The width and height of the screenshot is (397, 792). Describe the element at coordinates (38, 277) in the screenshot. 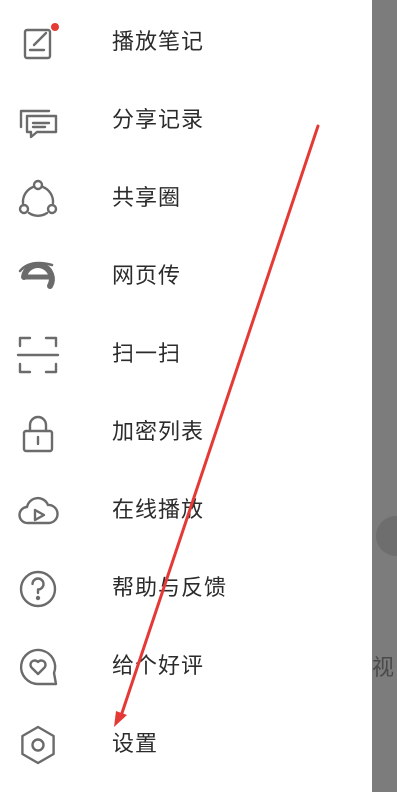

I see `web-transfer-icon` at that location.